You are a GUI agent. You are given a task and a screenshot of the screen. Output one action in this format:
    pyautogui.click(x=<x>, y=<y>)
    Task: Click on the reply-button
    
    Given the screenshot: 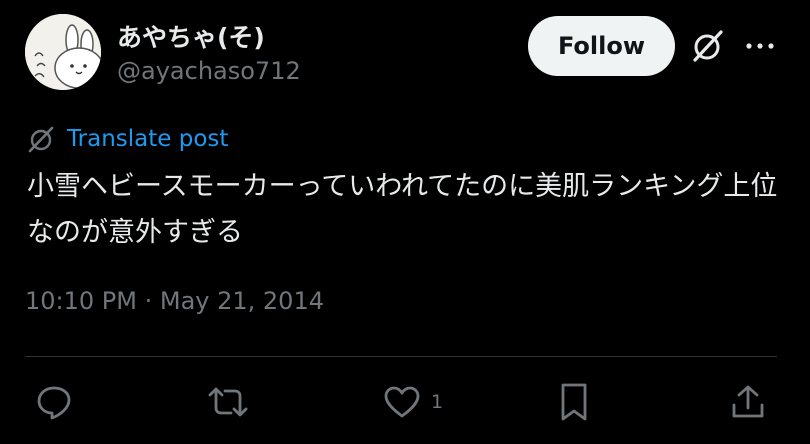 What is the action you would take?
    pyautogui.click(x=54, y=402)
    